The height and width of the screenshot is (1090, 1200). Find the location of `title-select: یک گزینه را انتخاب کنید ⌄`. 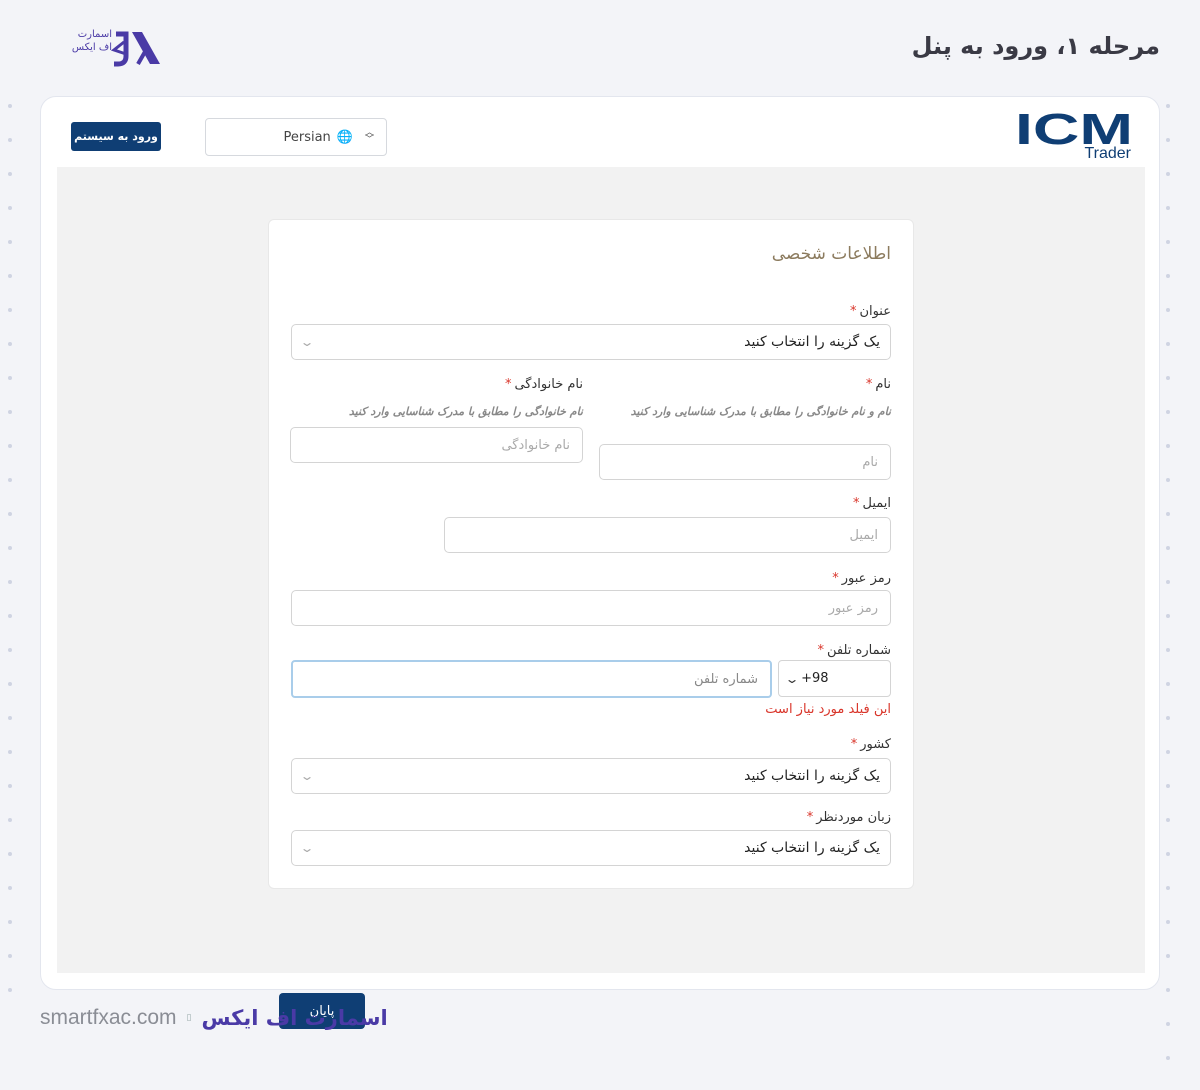

title-select: یک گزینه را انتخاب کنید ⌄ is located at coordinates (591, 342).